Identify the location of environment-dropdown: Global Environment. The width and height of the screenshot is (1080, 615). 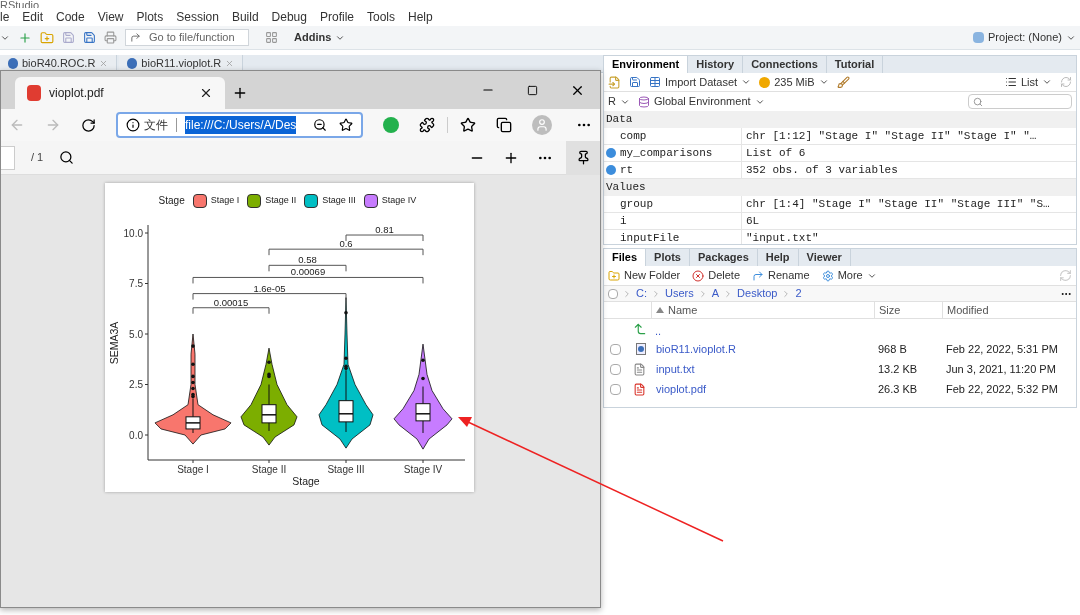
(701, 101).